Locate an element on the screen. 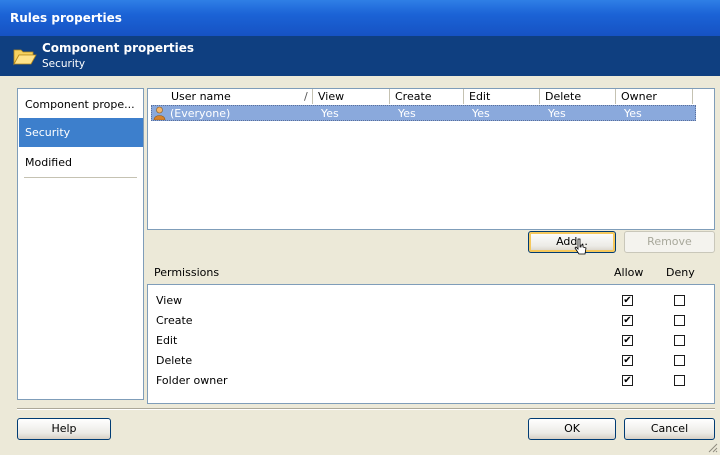 The height and width of the screenshot is (455, 720). create-cell: Yes is located at coordinates (407, 113).